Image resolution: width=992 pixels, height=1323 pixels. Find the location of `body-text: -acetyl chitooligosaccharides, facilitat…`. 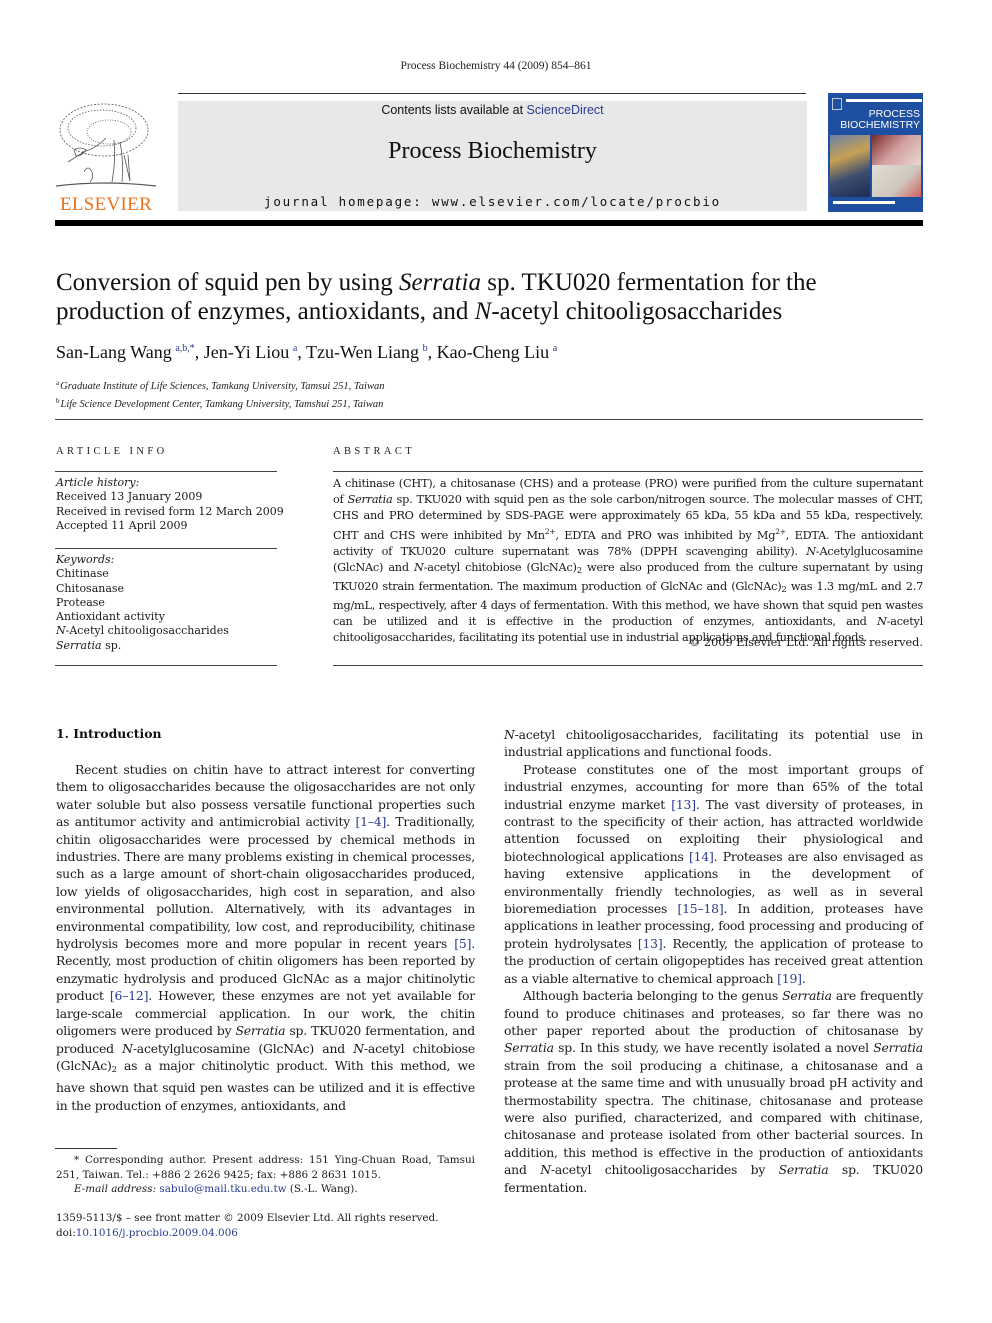

body-text: -acetyl chitooligosaccharides, facilitat… is located at coordinates (713, 743).